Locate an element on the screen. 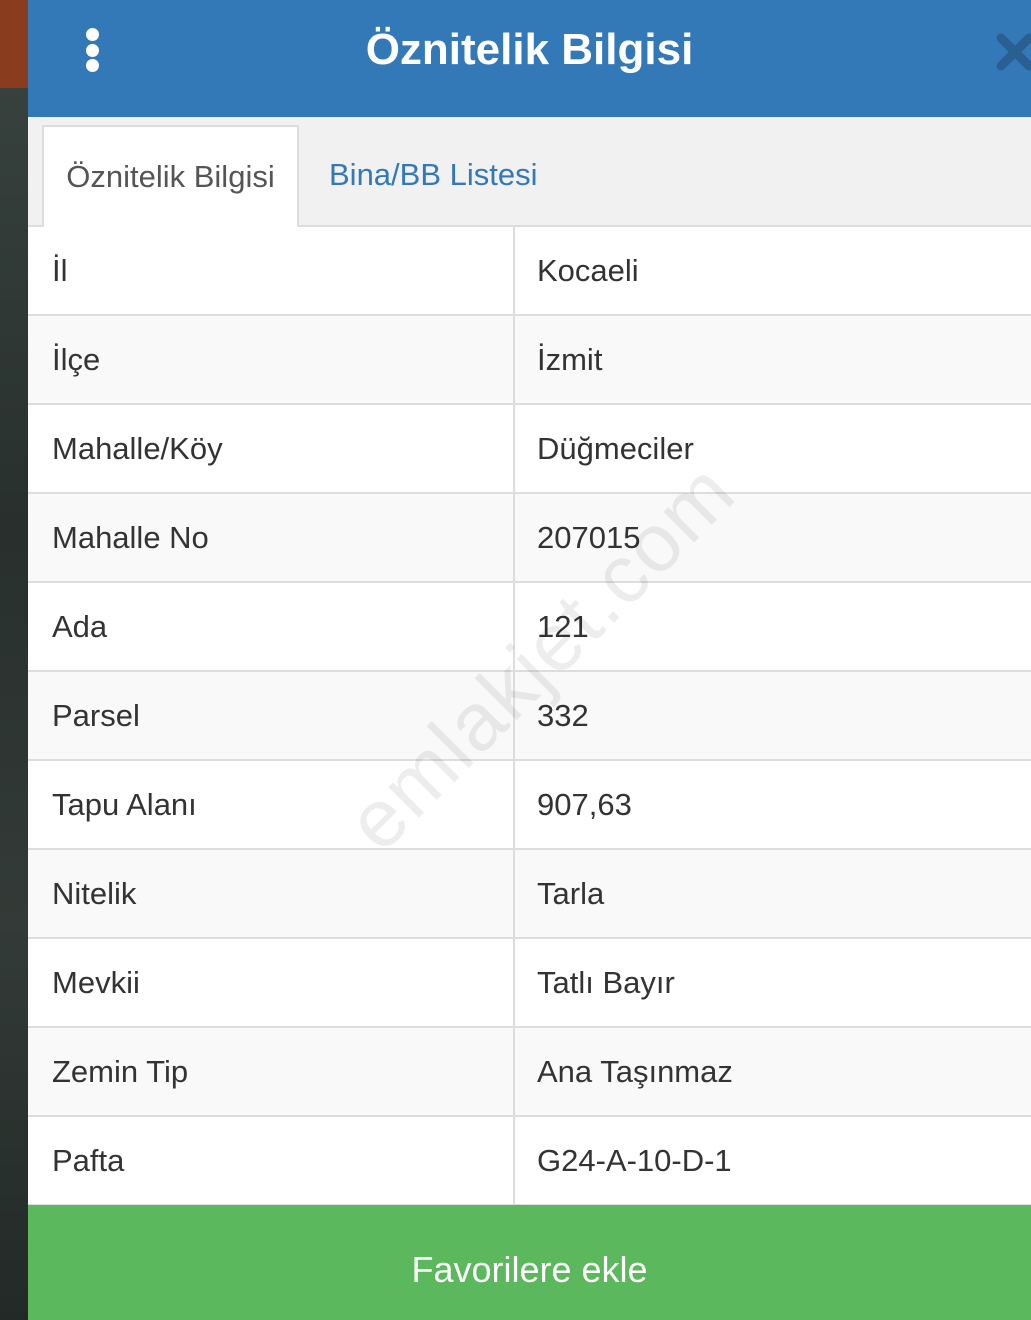  table-row: Ada 121 is located at coordinates (529, 627).